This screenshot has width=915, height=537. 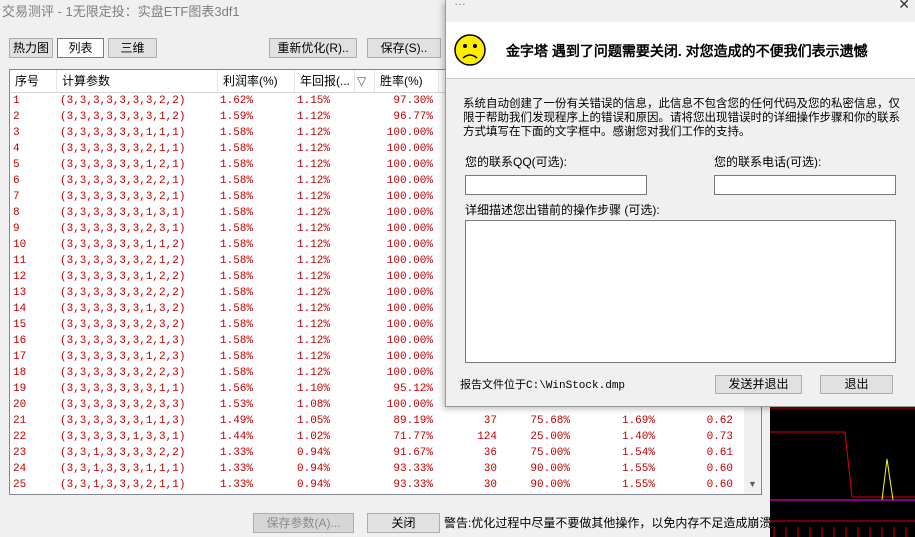 I want to click on cell-win: 91.67%, so click(x=413, y=453).